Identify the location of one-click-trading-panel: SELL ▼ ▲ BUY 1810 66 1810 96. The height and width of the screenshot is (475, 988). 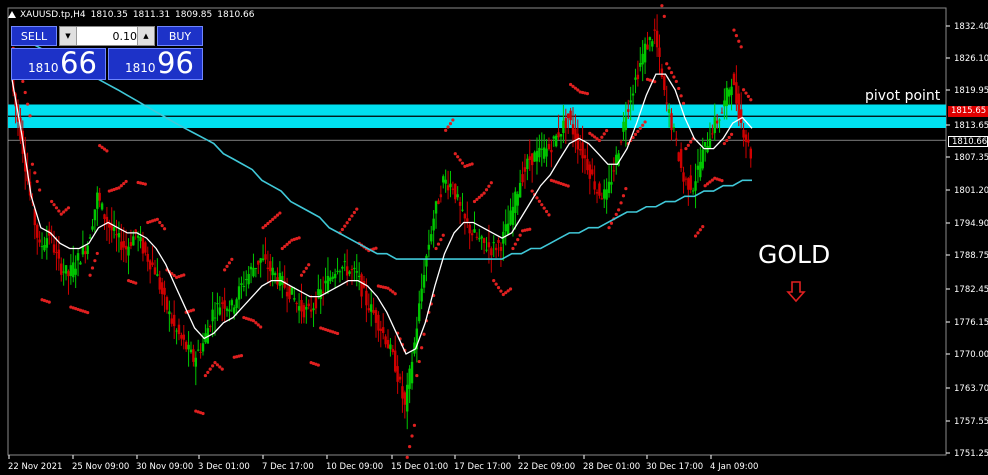
(107, 53).